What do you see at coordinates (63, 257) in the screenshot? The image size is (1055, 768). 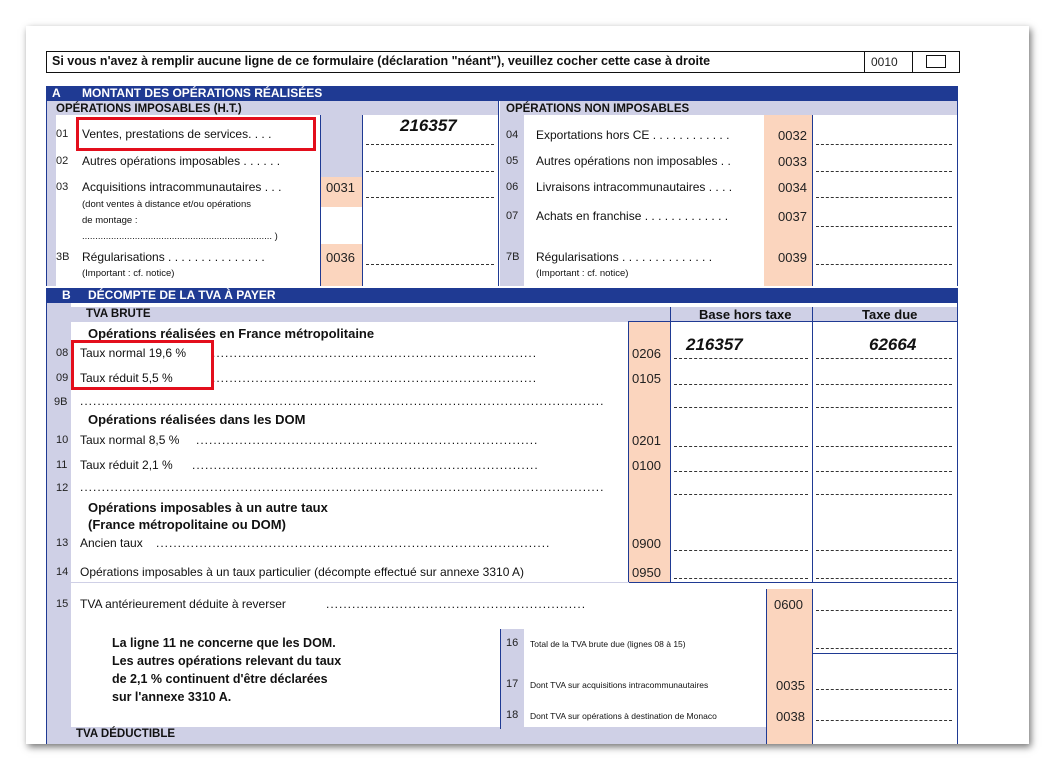 I see `row-3b-num: 3B` at bounding box center [63, 257].